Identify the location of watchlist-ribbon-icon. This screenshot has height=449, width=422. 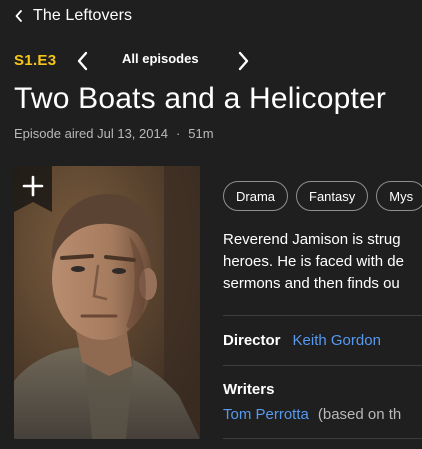
(33, 189).